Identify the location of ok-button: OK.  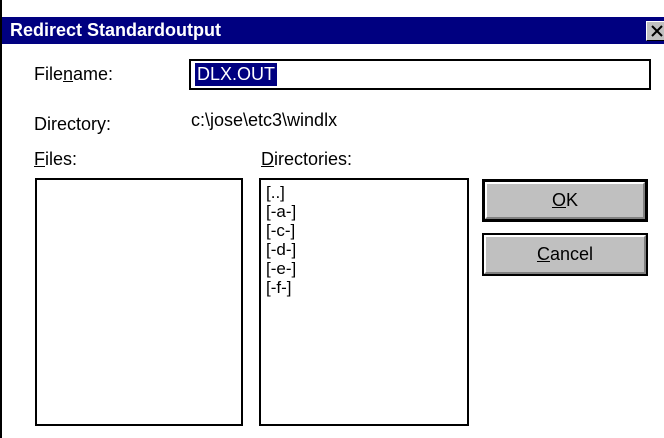
(565, 200).